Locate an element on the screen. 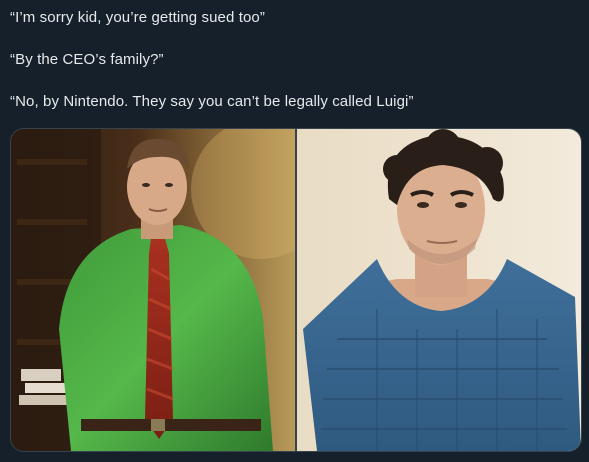 The width and height of the screenshot is (589, 462). tweet-text-line: “By the CEO’s family?” is located at coordinates (87, 59).